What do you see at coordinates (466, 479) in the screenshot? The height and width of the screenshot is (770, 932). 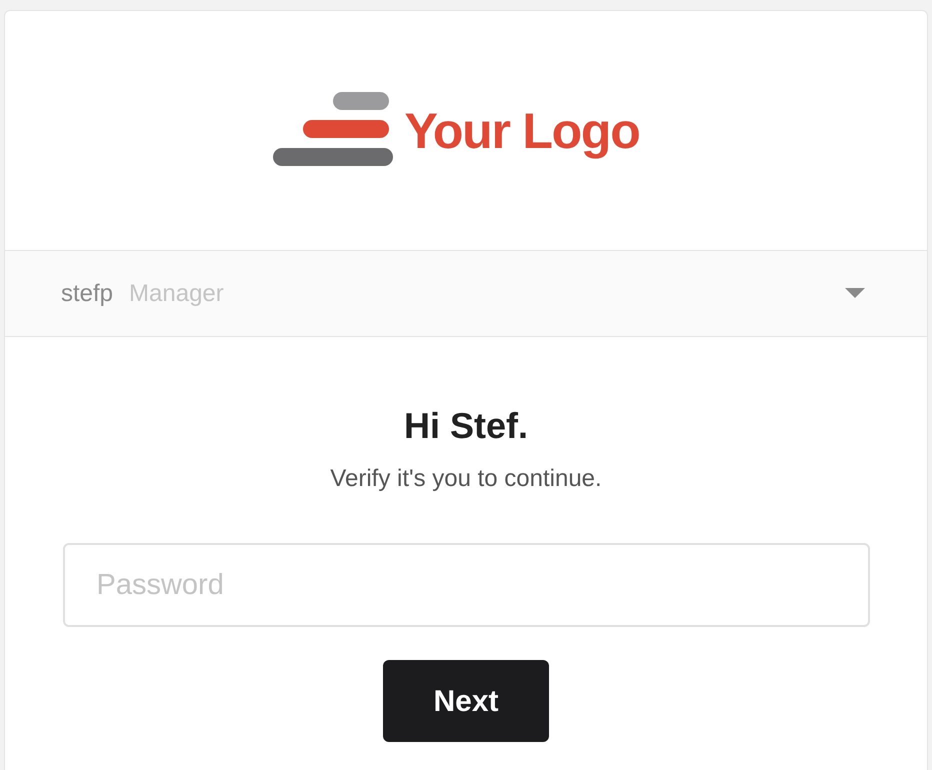 I see `greeting-subtitle: Verify it's you to continue.` at bounding box center [466, 479].